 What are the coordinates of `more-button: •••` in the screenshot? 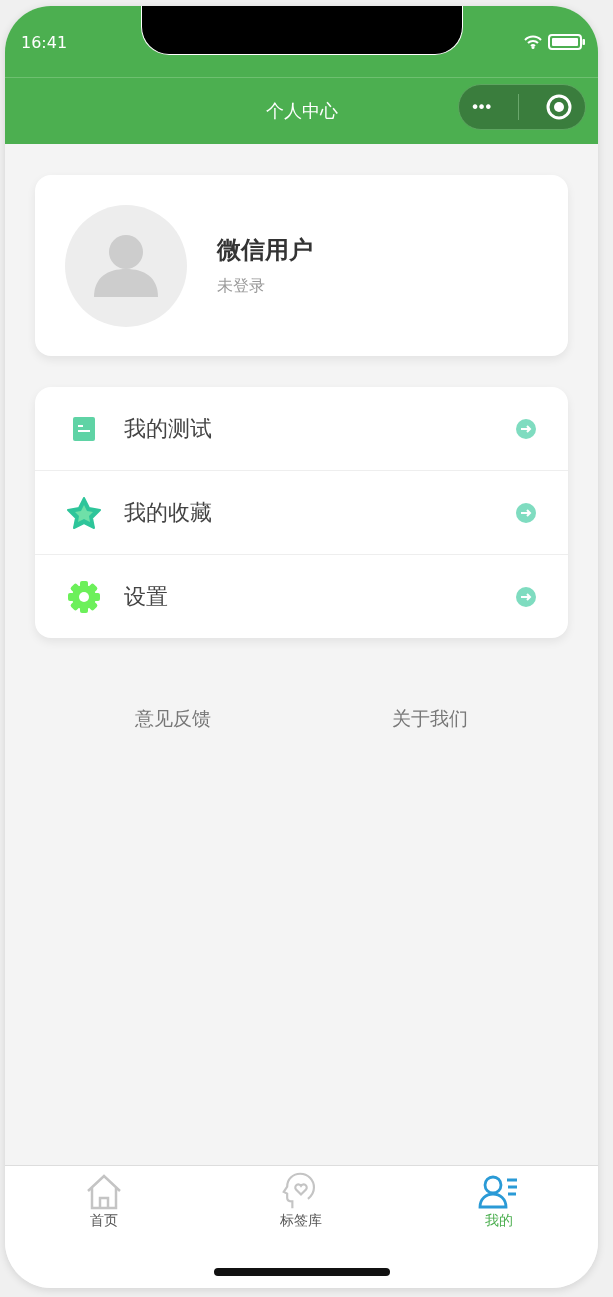 It's located at (482, 107).